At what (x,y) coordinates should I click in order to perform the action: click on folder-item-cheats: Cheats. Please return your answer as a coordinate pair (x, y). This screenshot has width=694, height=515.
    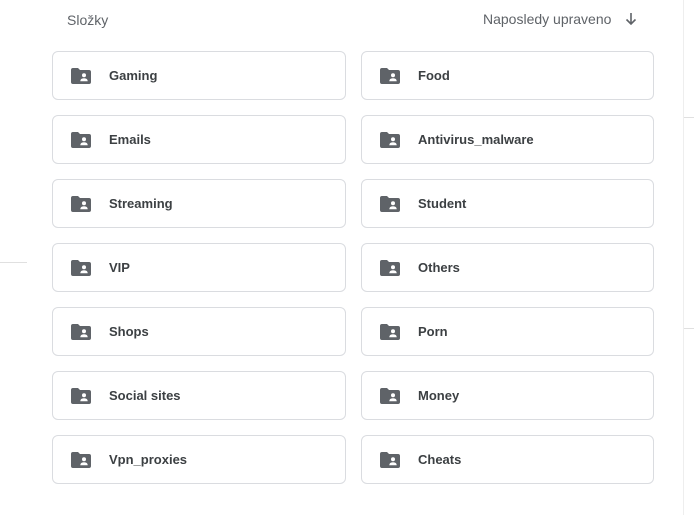
    Looking at the image, I should click on (507, 459).